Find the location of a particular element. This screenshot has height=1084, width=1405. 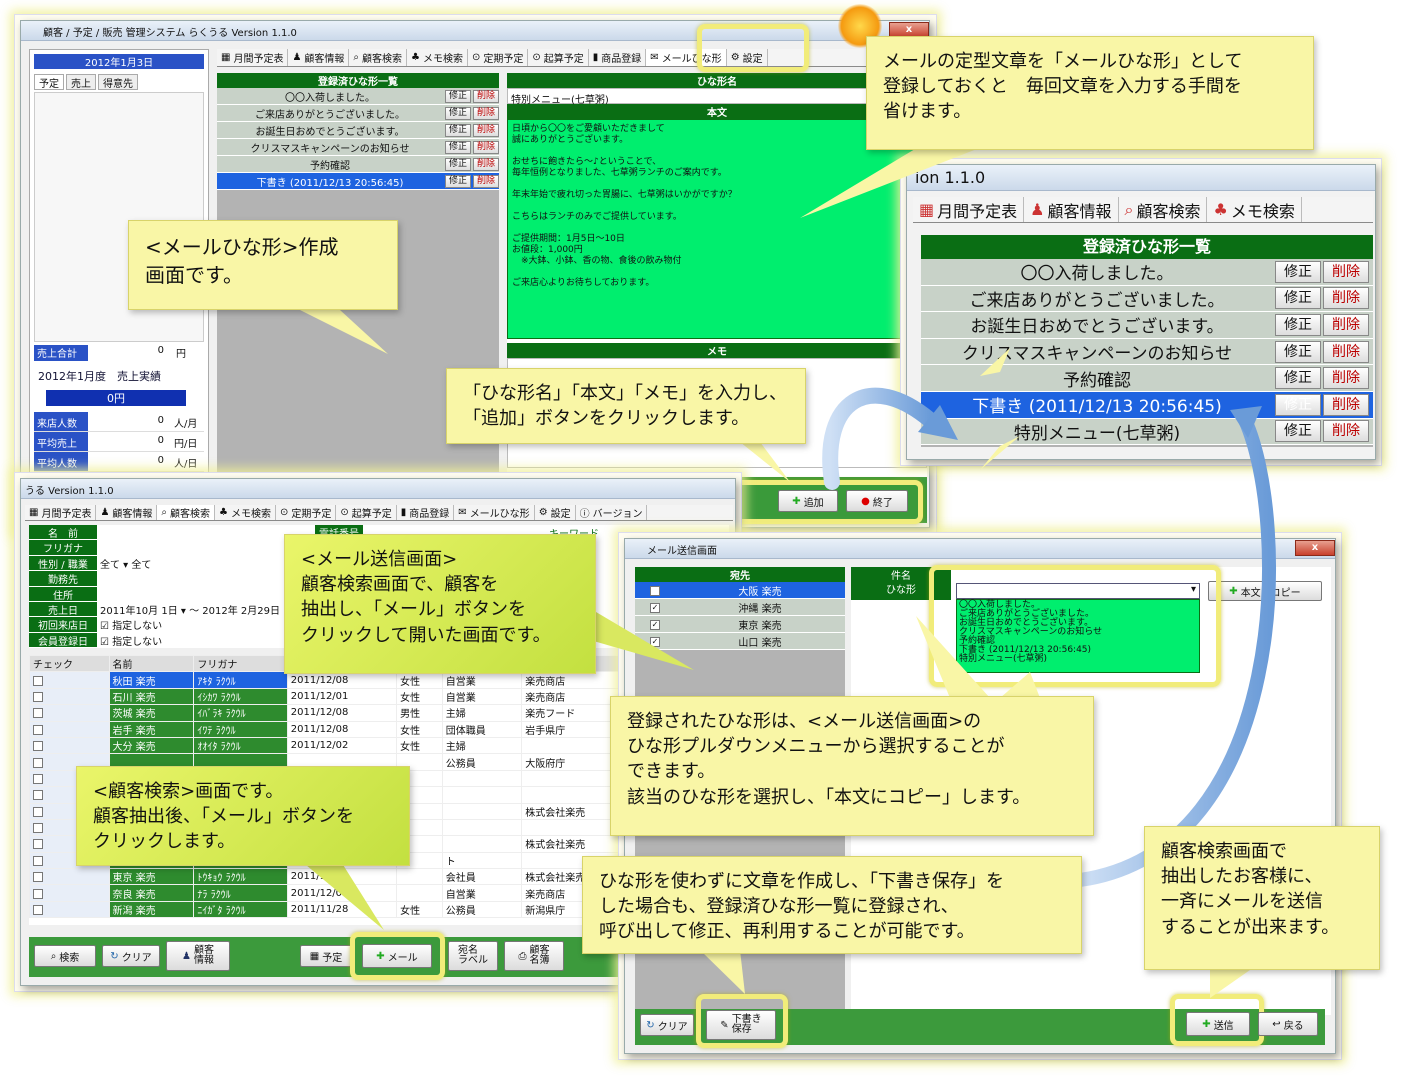

pointer-b3 is located at coordinates (765, 462).